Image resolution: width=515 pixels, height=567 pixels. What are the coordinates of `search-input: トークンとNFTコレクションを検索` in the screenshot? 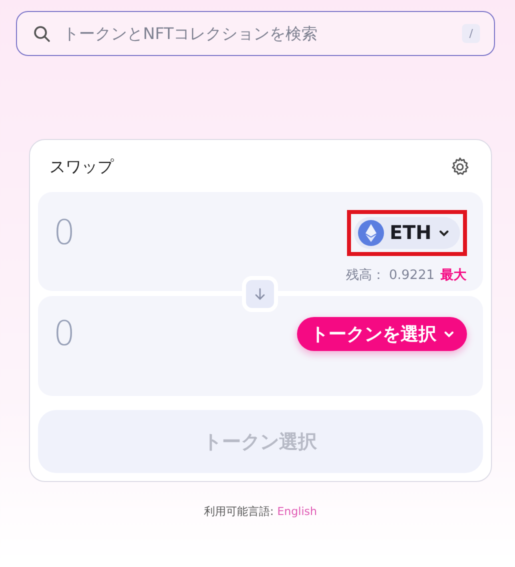 It's located at (256, 33).